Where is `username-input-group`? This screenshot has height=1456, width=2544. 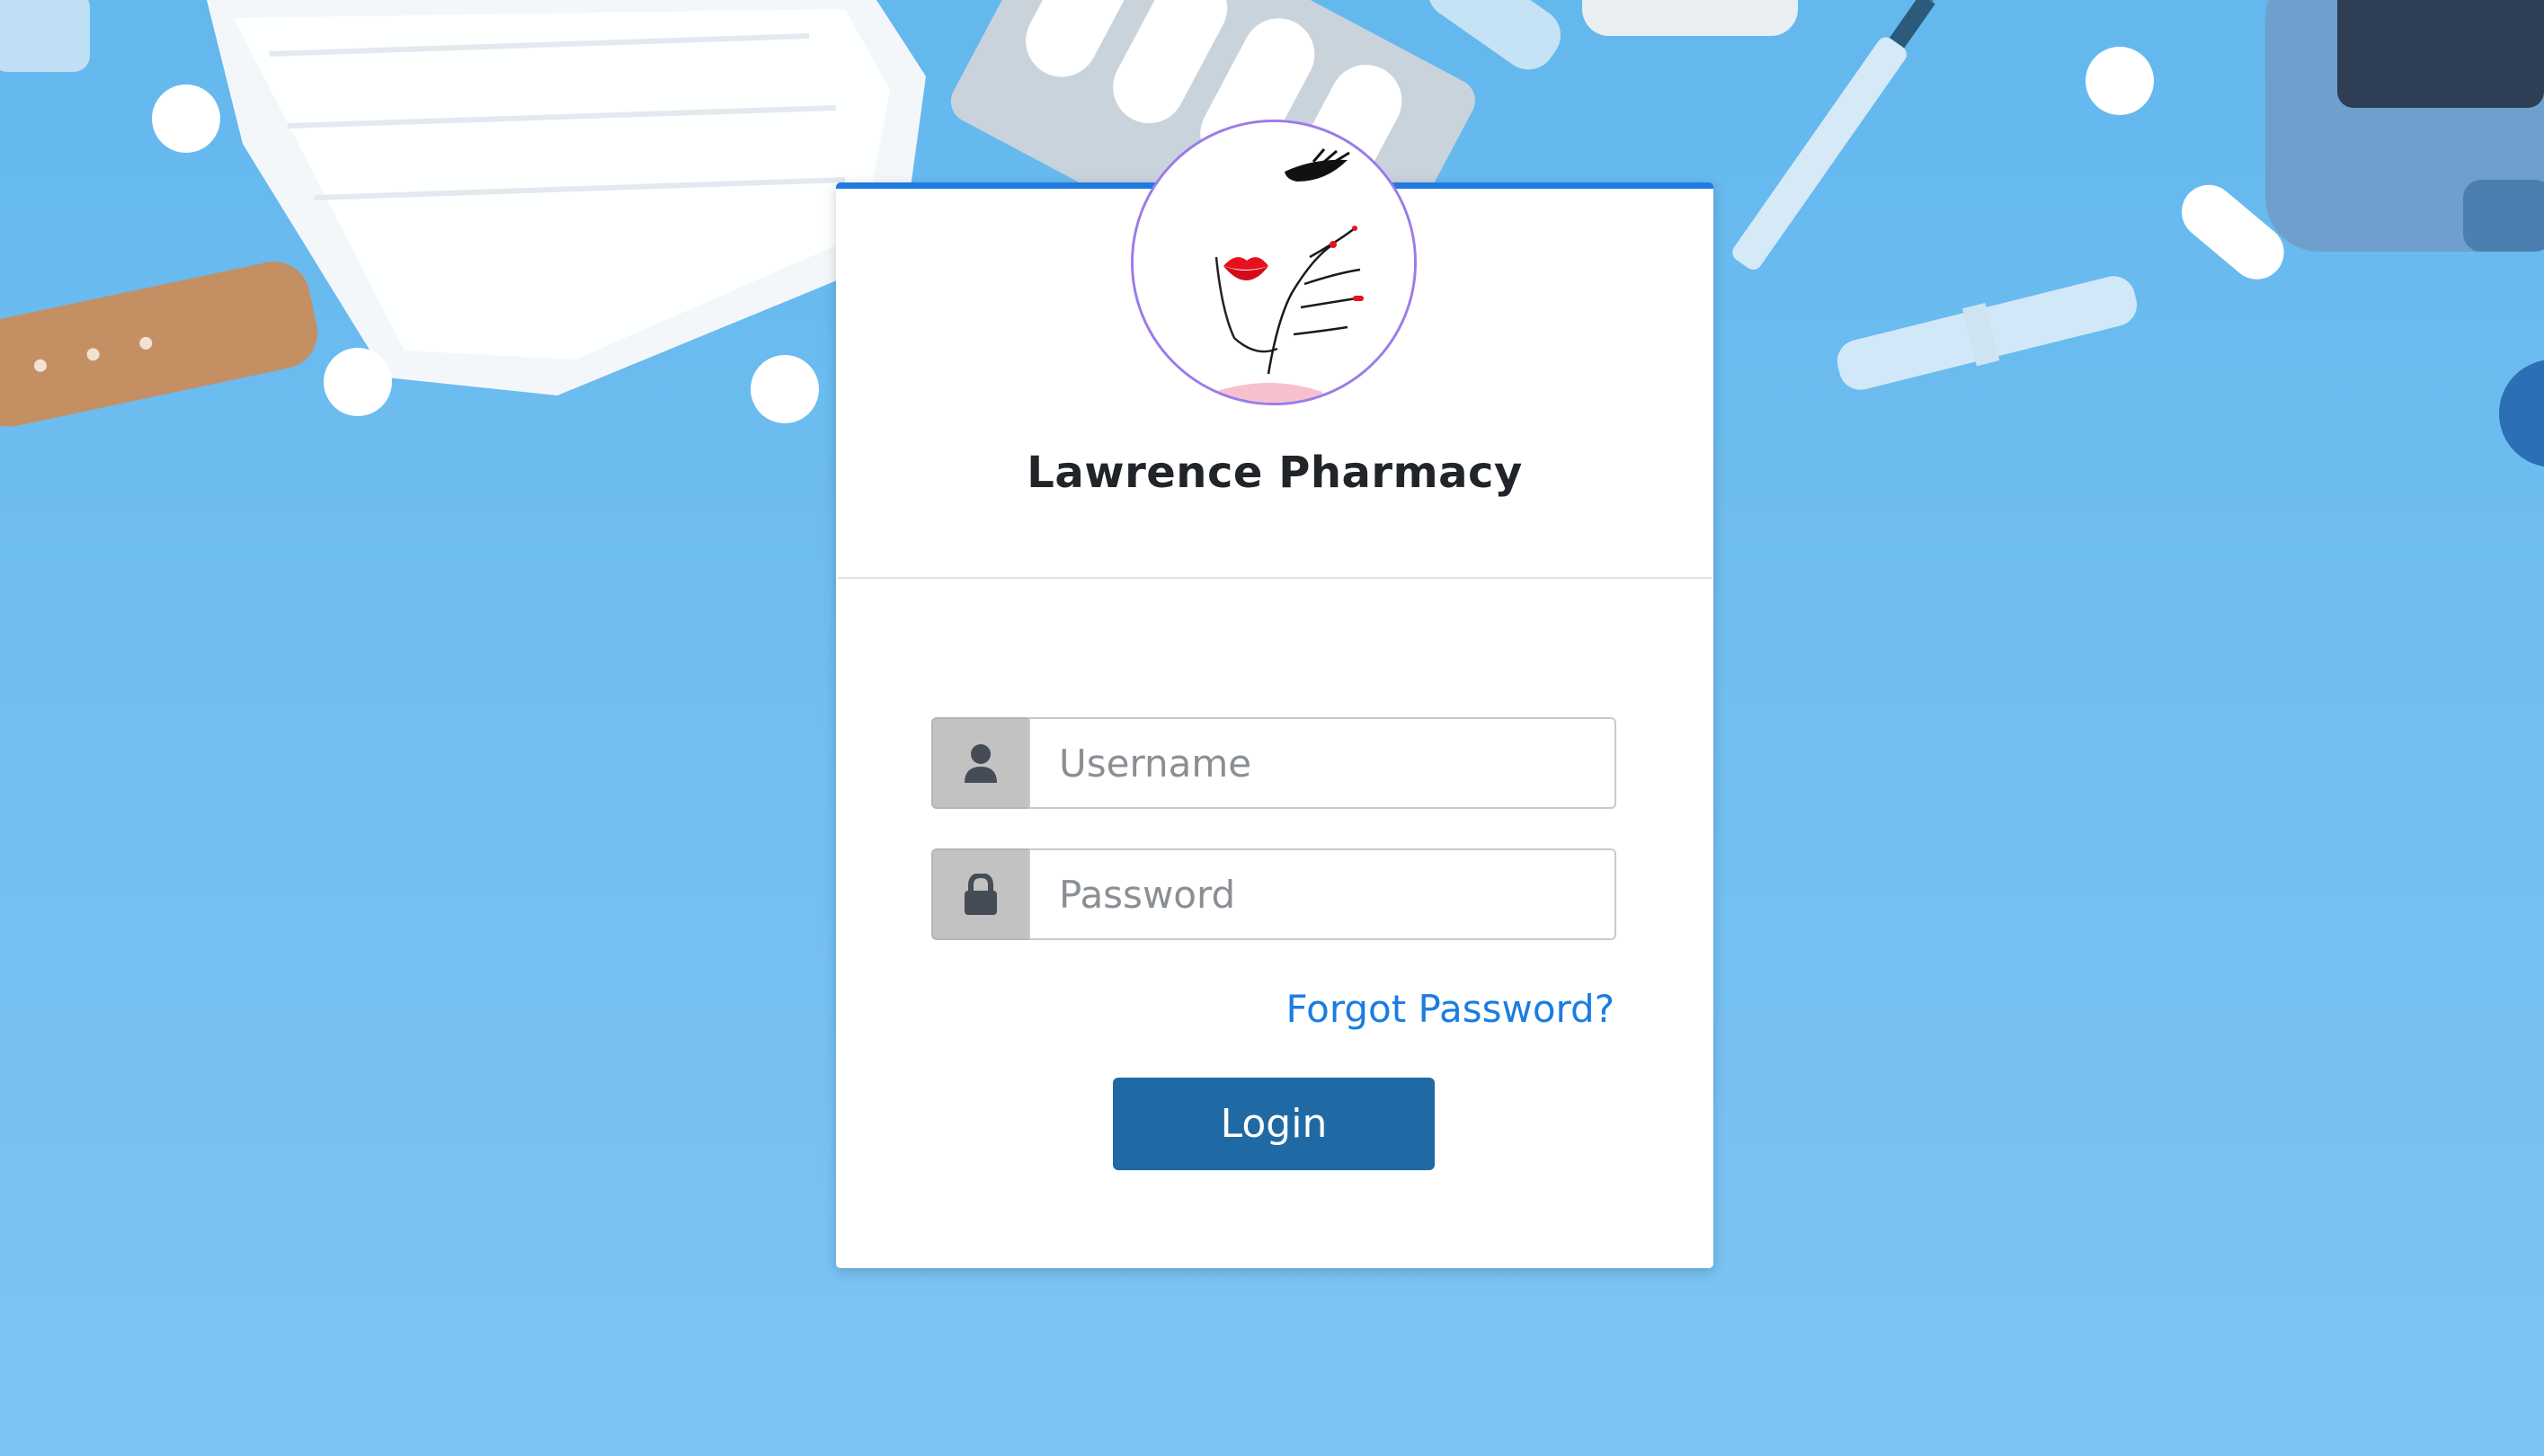
username-input-group is located at coordinates (1273, 763).